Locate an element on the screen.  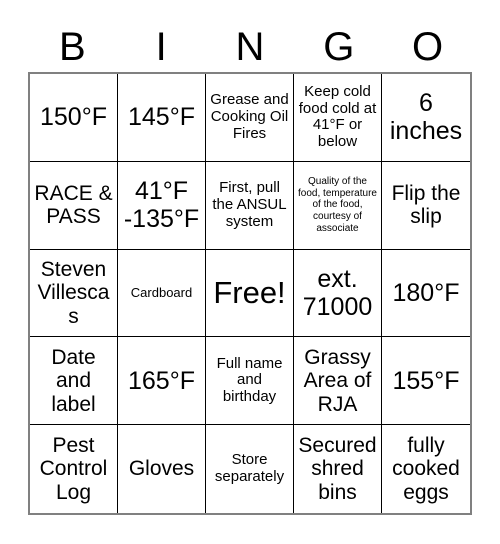
bingo-cell-label: fully cooked eggs is located at coordinates (426, 468).